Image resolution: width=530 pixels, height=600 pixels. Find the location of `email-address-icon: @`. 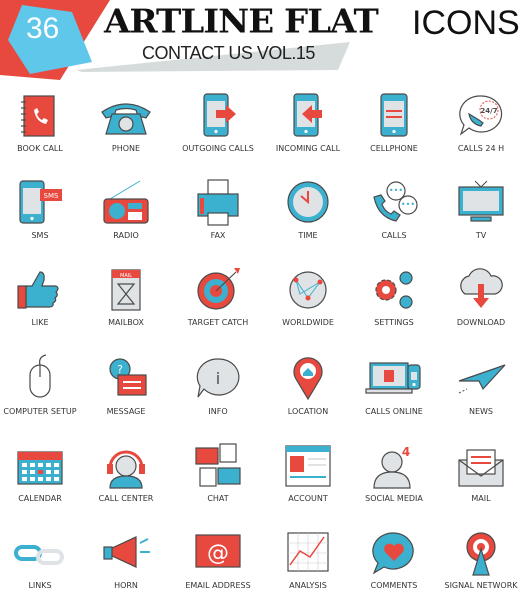

email-address-icon: @ is located at coordinates (218, 551).